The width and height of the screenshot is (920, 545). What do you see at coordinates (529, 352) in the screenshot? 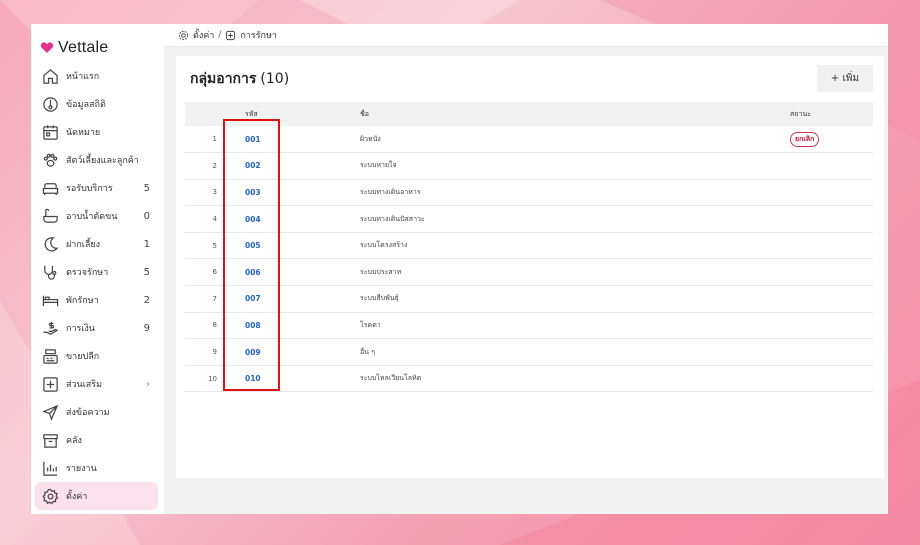
I see `table-row: 9 009 อื่น ๆ` at bounding box center [529, 352].